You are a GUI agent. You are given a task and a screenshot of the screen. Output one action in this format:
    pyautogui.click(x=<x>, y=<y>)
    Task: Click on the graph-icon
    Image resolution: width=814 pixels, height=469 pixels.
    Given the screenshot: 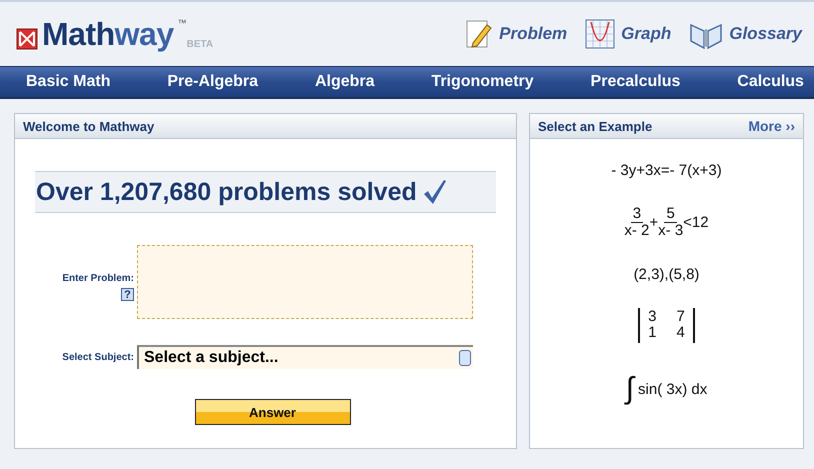 What is the action you would take?
    pyautogui.click(x=600, y=34)
    